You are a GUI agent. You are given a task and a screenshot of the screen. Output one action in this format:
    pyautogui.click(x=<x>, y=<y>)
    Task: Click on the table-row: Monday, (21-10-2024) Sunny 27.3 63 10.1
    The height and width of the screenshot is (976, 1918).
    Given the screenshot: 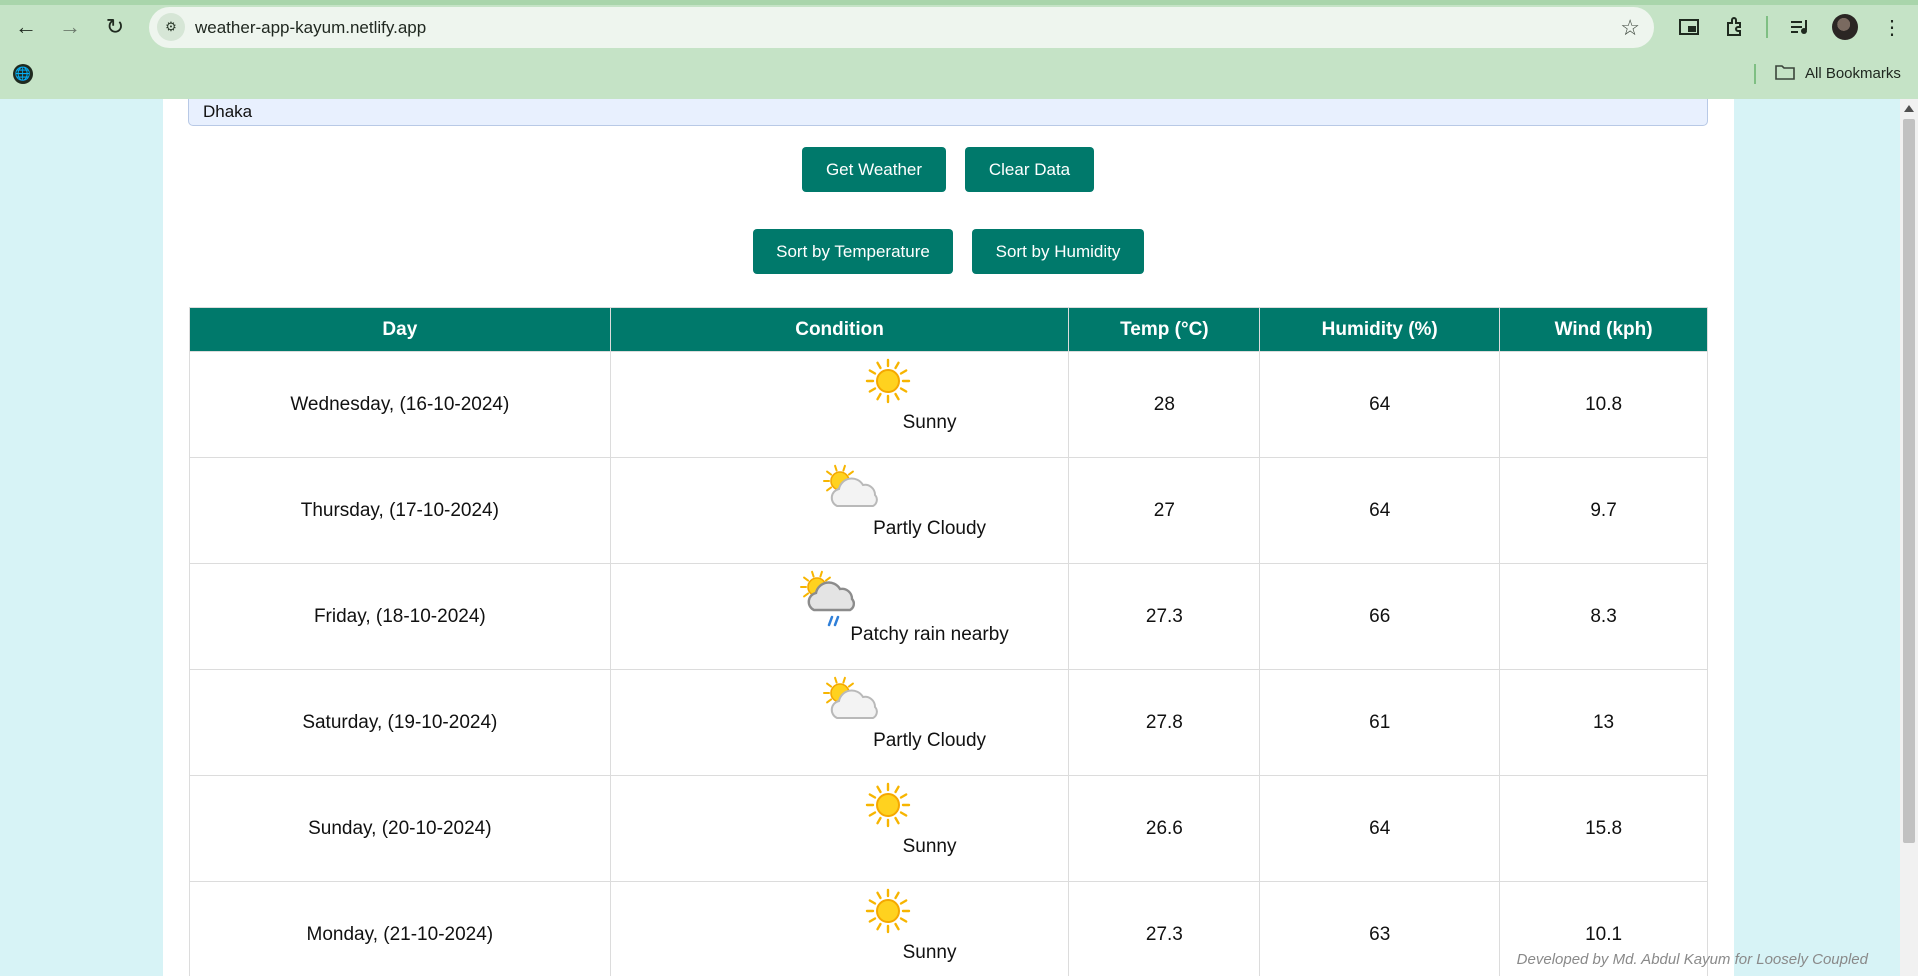 What is the action you would take?
    pyautogui.click(x=948, y=928)
    